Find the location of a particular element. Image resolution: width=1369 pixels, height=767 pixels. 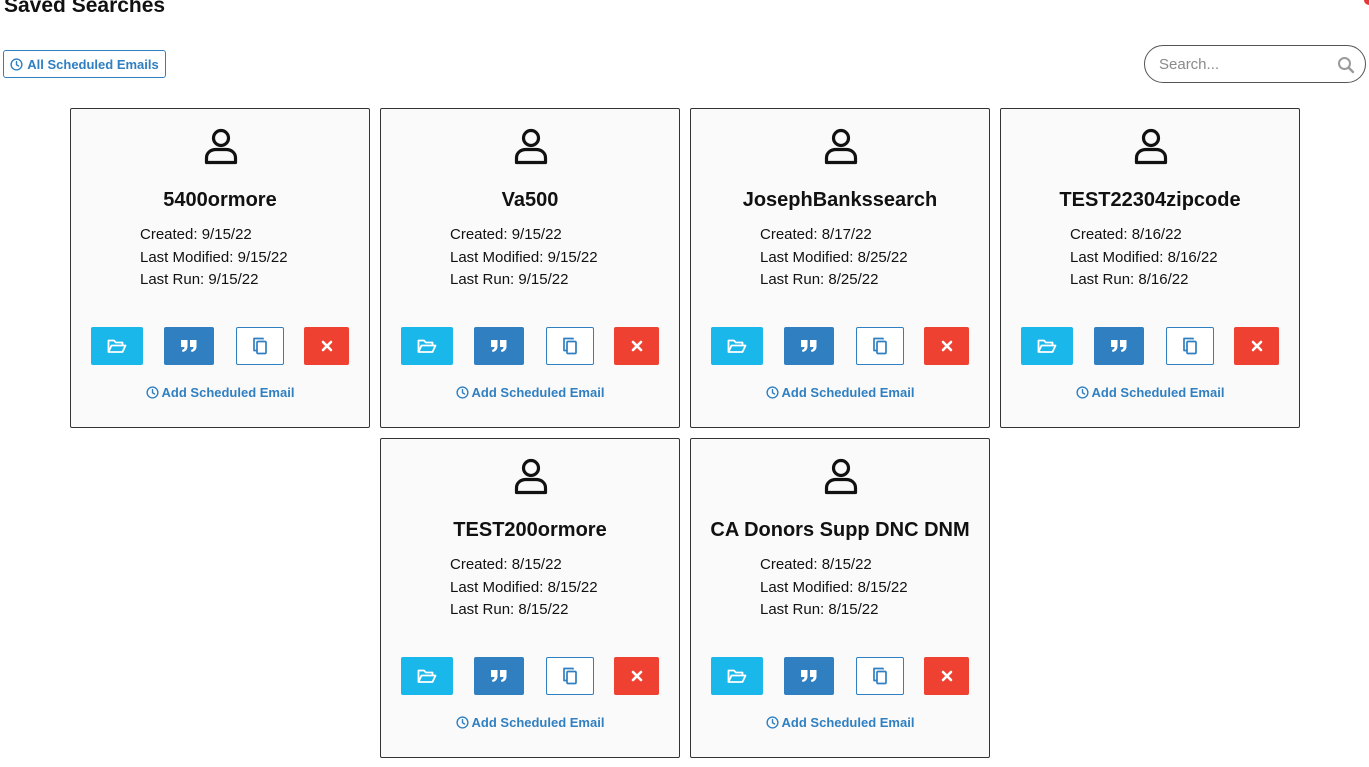

user-icon is located at coordinates (221, 146).